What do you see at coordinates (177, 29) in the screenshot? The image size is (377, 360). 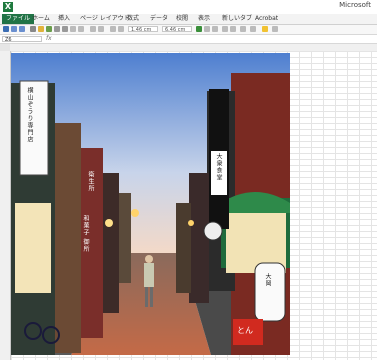 I see `width-field: 6.46 cm` at bounding box center [177, 29].